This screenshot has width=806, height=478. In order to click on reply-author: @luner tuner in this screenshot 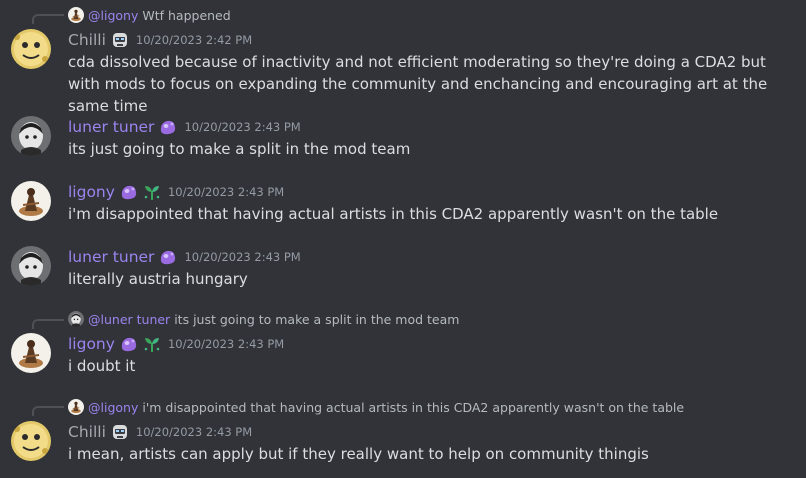, I will do `click(129, 319)`.